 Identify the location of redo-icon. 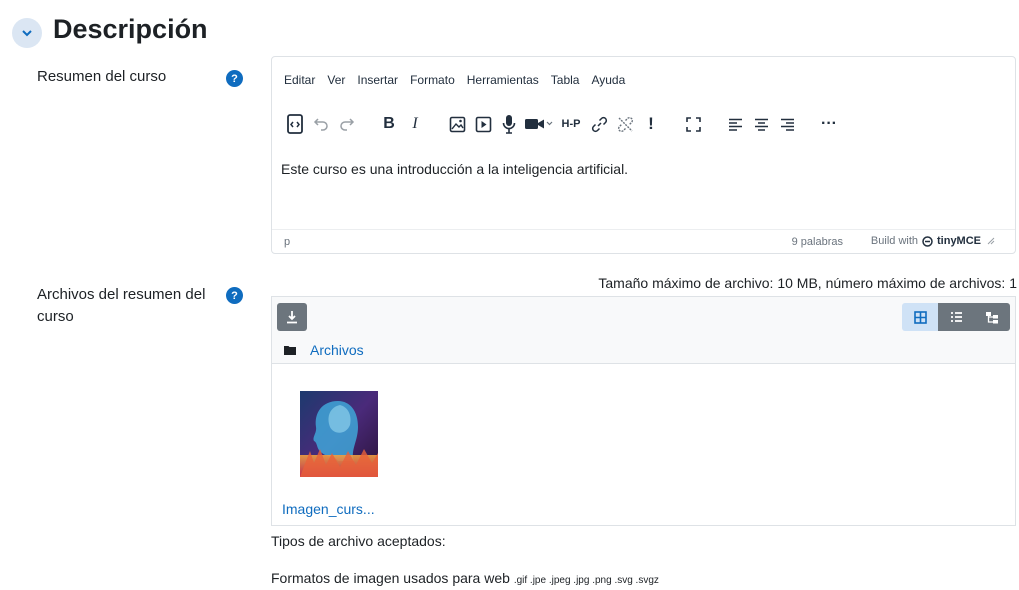
(347, 124).